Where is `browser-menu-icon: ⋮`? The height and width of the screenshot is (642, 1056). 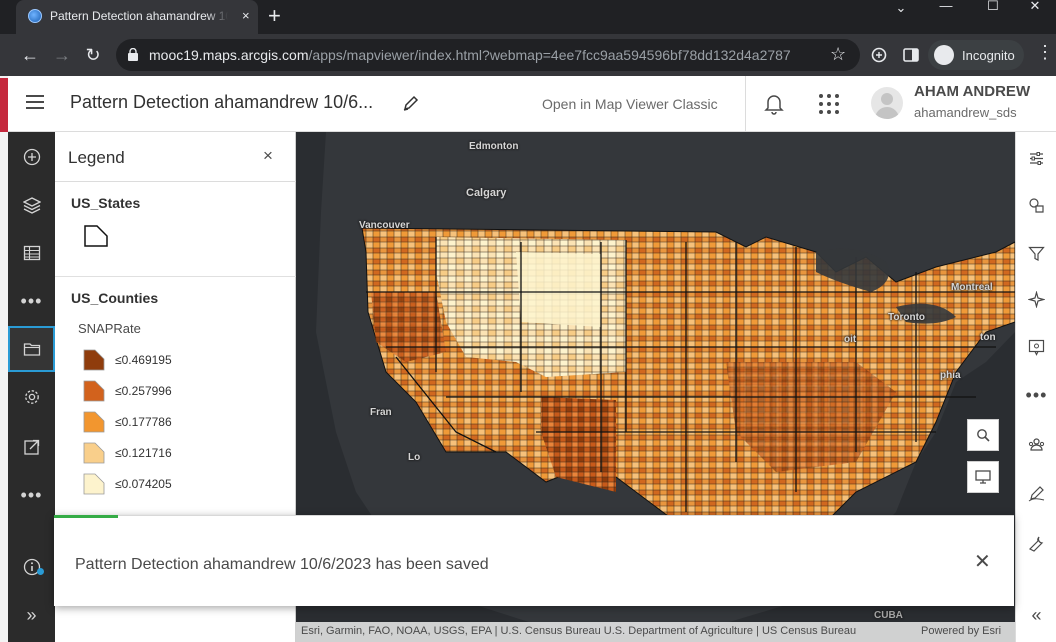
browser-menu-icon: ⋮ is located at coordinates (1045, 52).